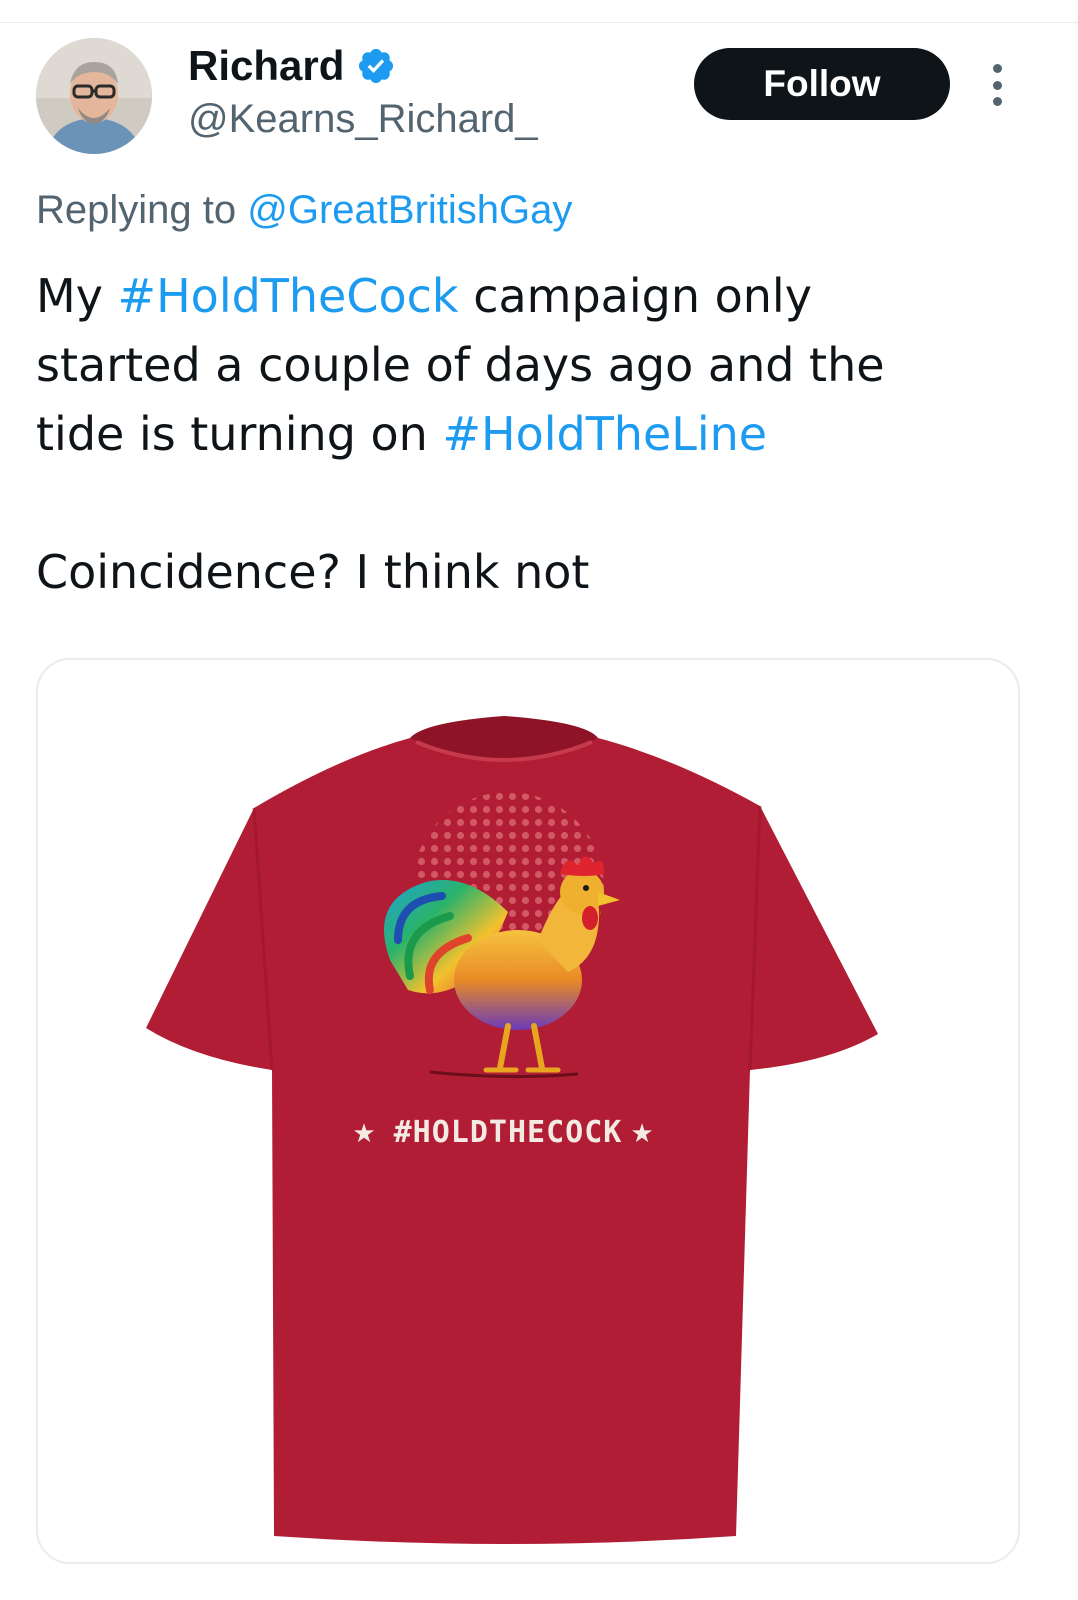 The height and width of the screenshot is (1600, 1078). I want to click on avatar, so click(94, 96).